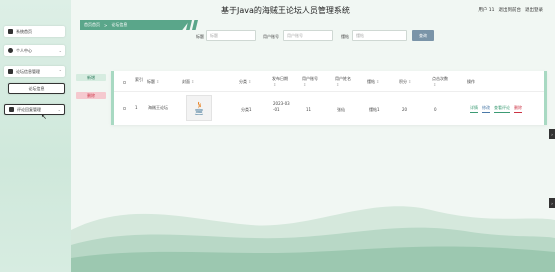 The height and width of the screenshot is (272, 555). I want to click on sidebar-item-forum-management: 论坛信息管理 ⌃, so click(34, 71).